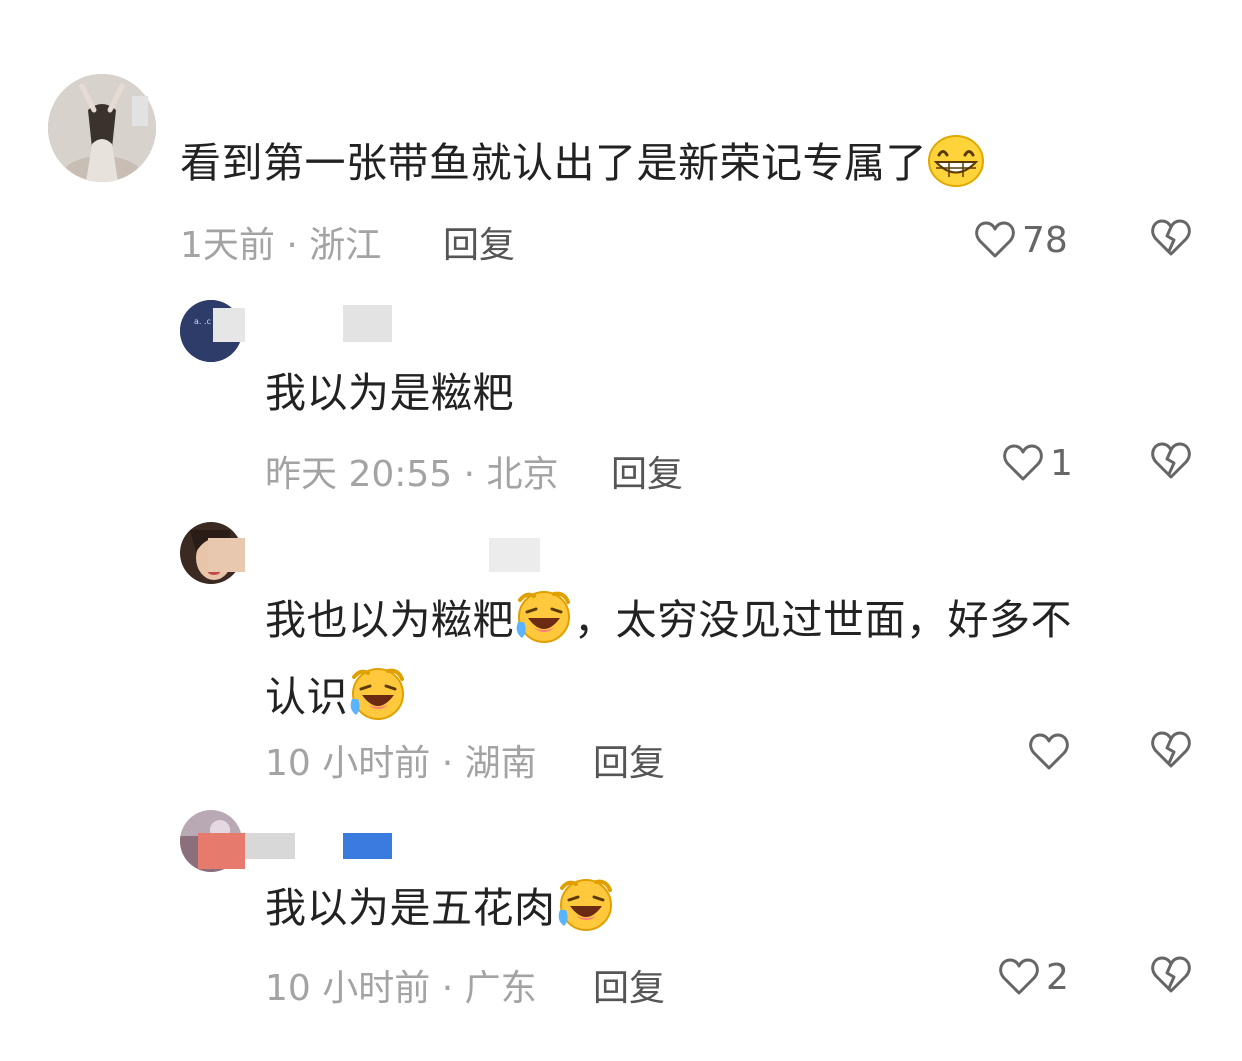  I want to click on like-count: 2, so click(1057, 977).